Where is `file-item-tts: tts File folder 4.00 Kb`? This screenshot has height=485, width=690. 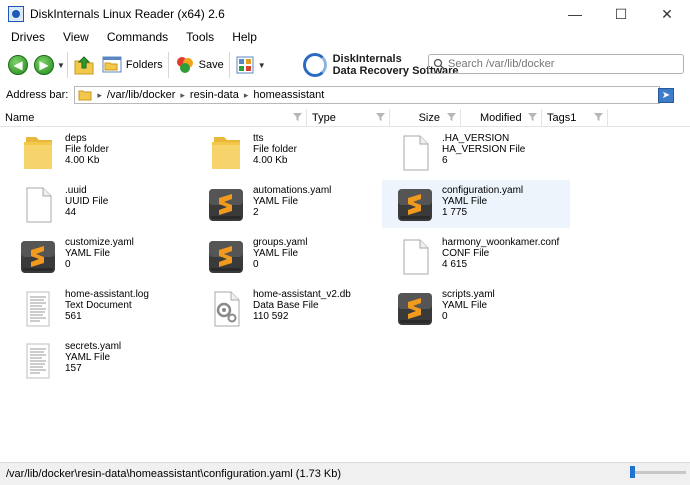
file-item-tts: tts File folder 4.00 Kb is located at coordinates (287, 152).